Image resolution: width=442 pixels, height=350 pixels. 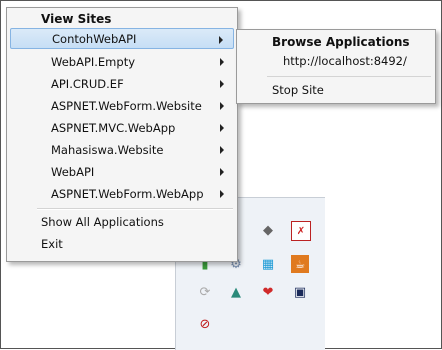 I want to click on submenu-separator, so click(x=349, y=76).